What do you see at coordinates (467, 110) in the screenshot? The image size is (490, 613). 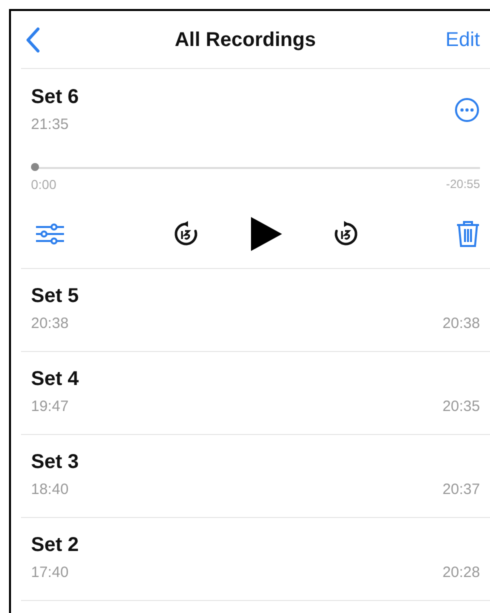 I see `more-icon` at bounding box center [467, 110].